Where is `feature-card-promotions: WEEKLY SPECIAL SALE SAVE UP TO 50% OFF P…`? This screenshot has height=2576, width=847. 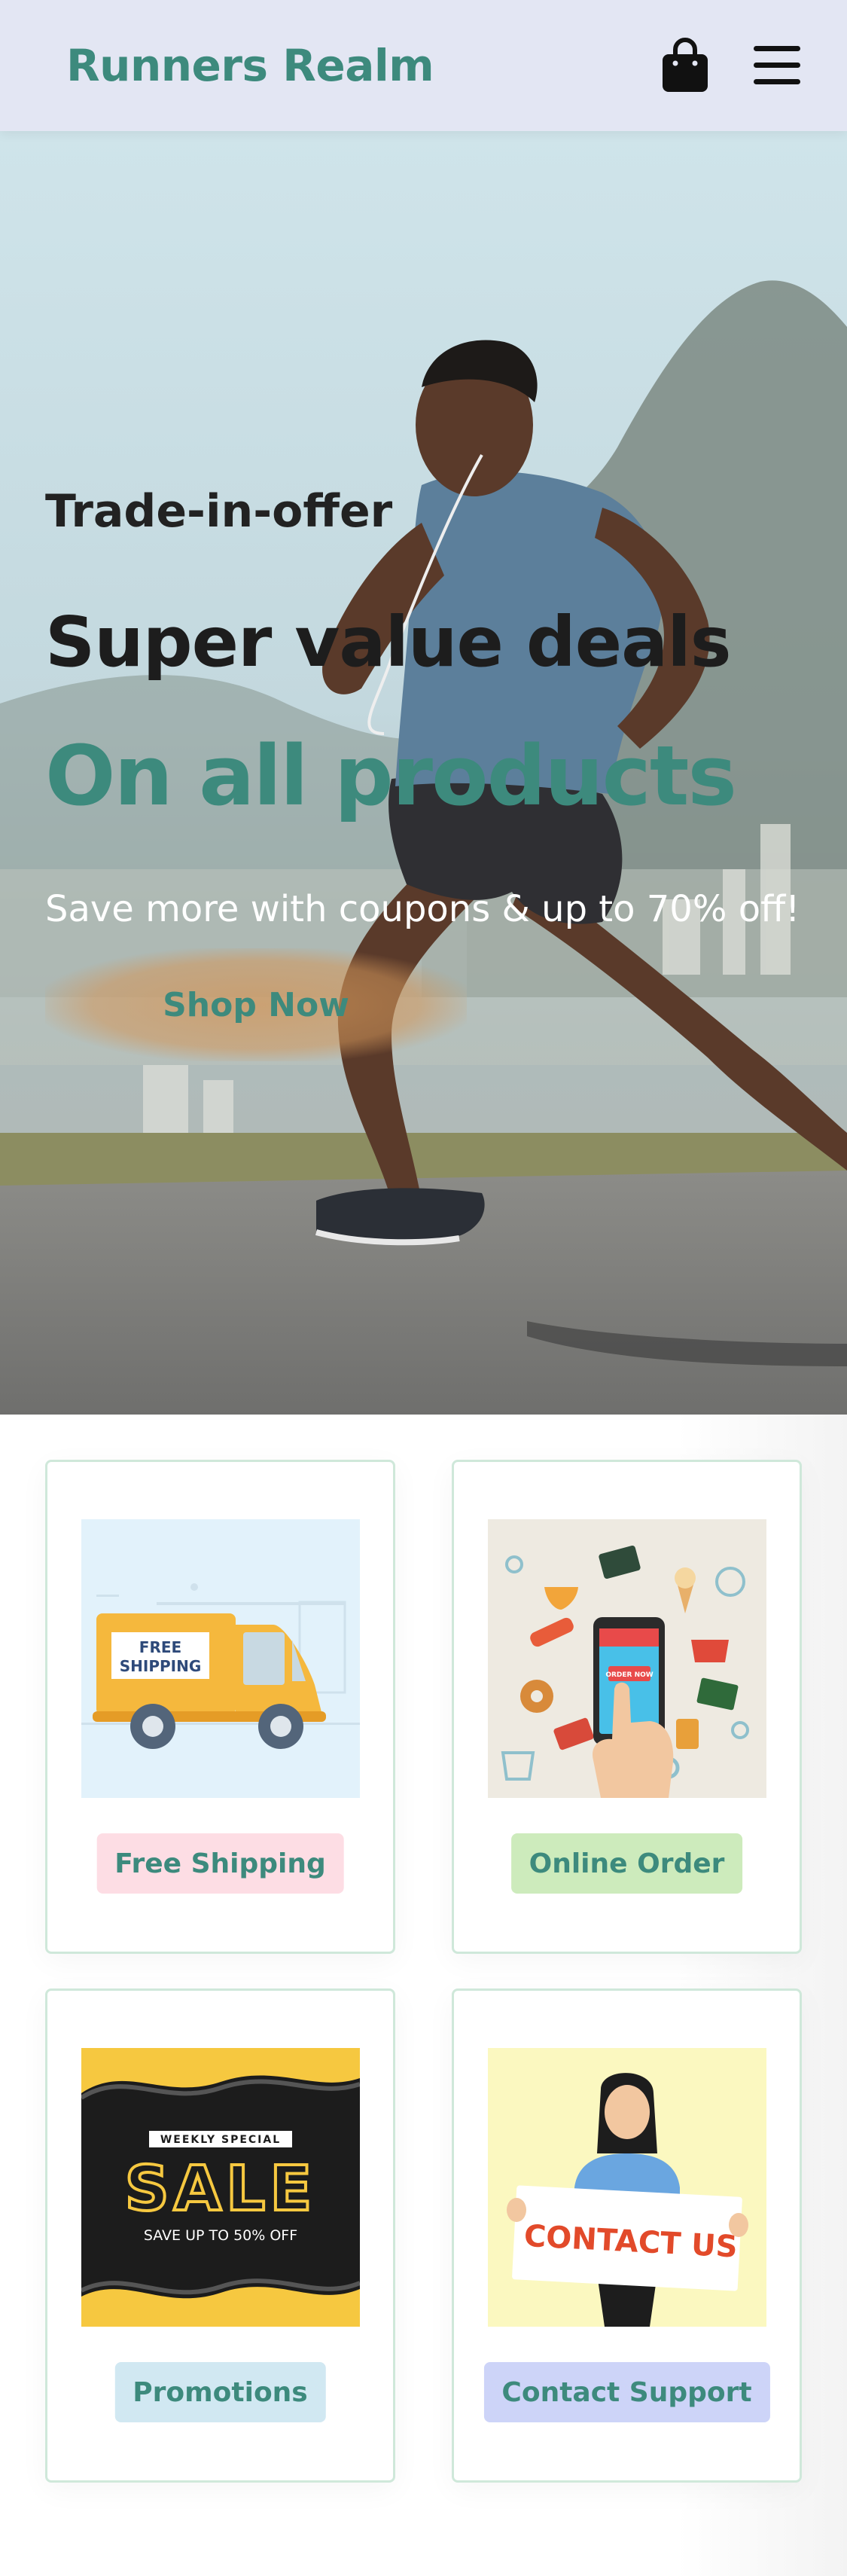
feature-card-promotions: WEEKLY SPECIAL SALE SAVE UP TO 50% OFF P… is located at coordinates (220, 2236).